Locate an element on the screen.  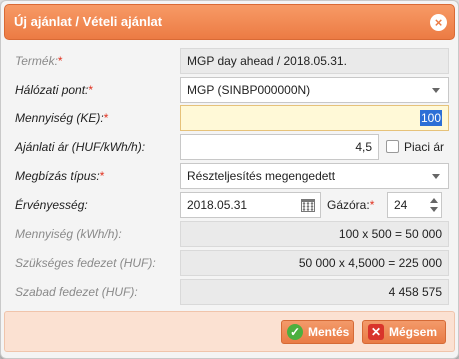
cancel-button: ✕ Mégsem is located at coordinates (404, 332).